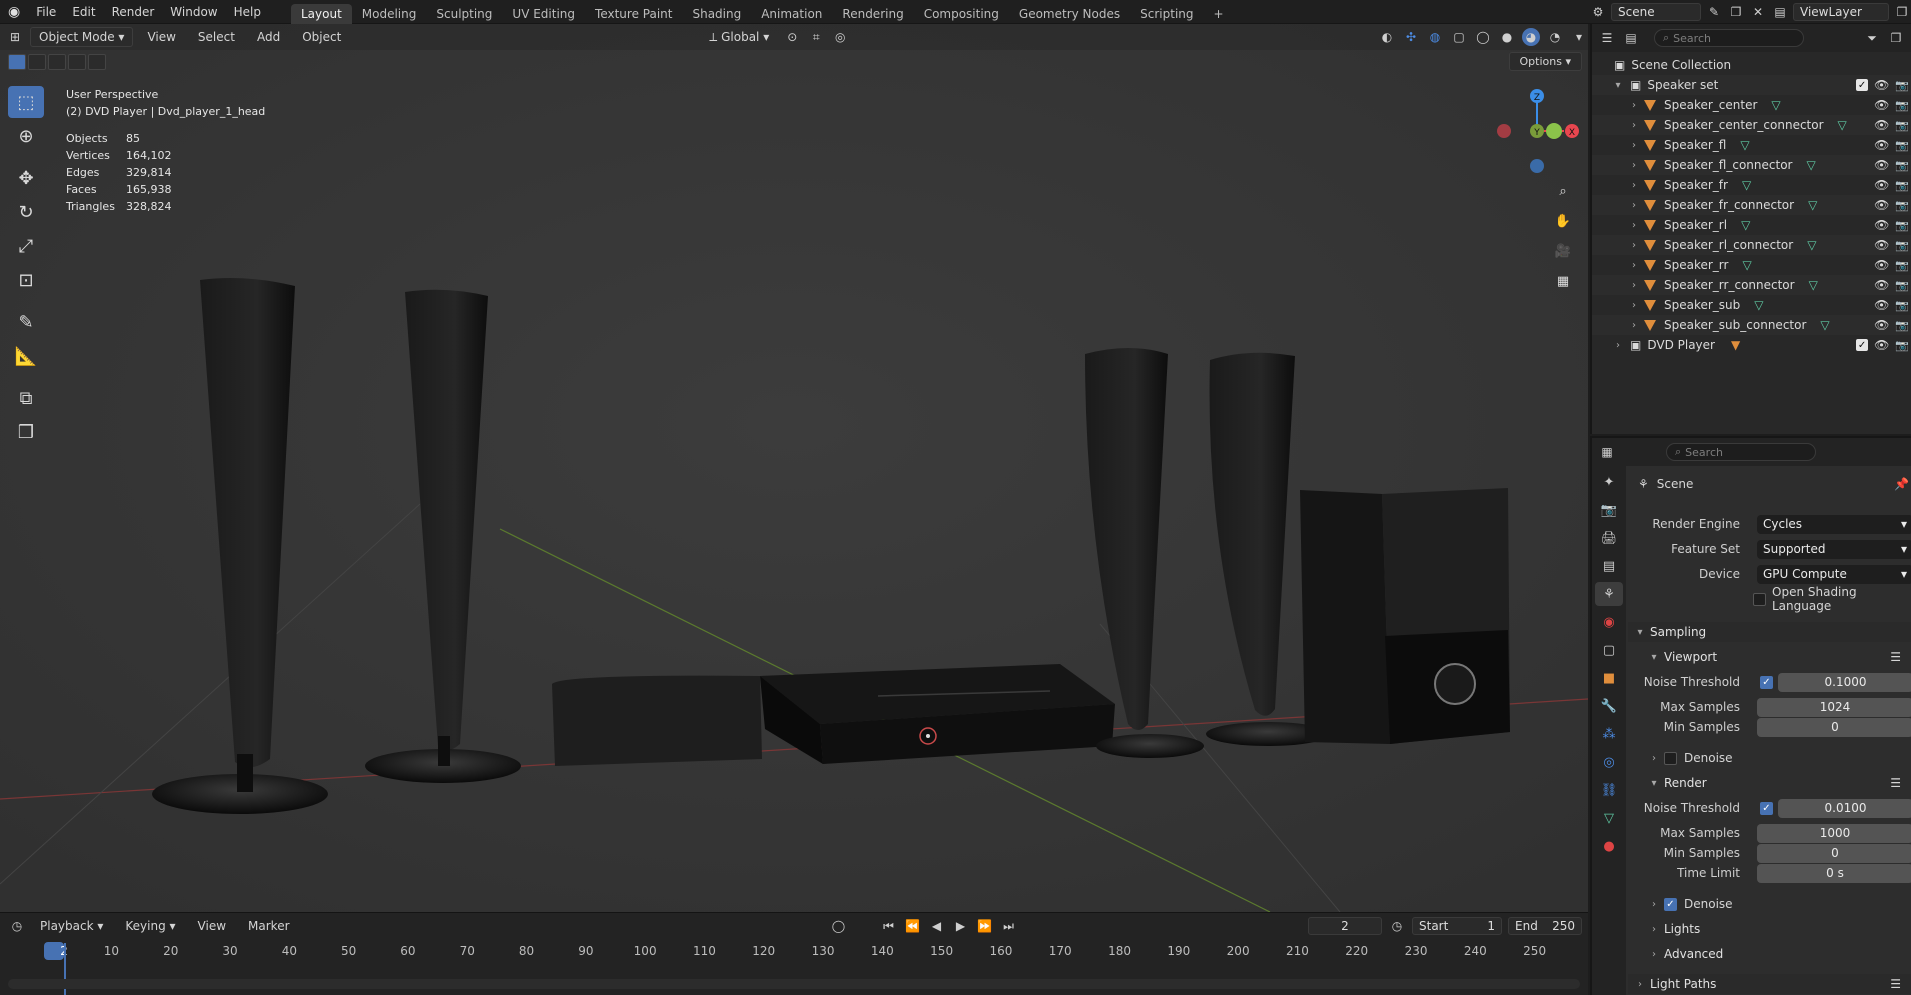  I want to click on material-shading-icon: ◕, so click(1531, 37).